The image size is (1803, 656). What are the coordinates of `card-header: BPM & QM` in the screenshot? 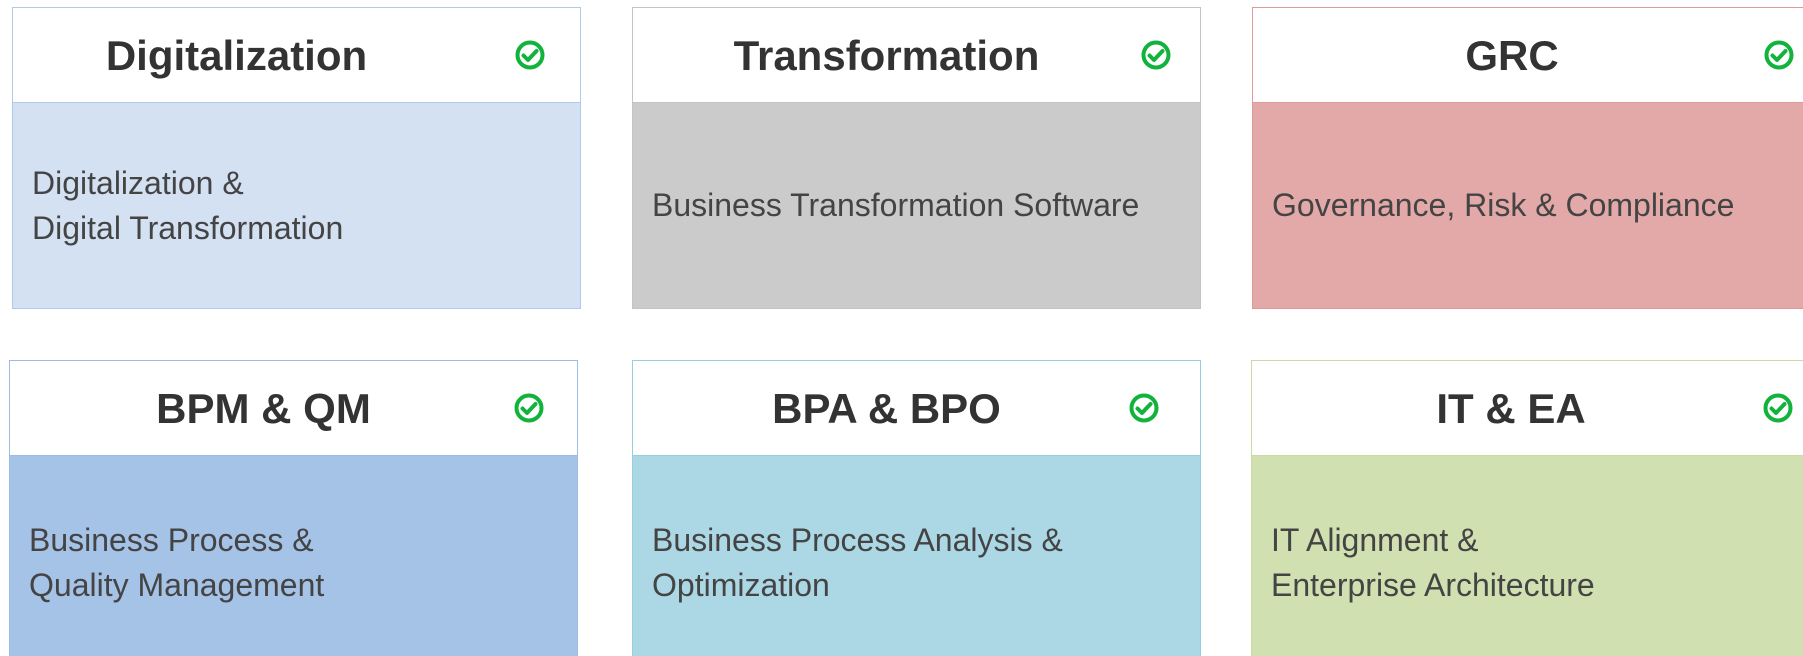 It's located at (293, 408).